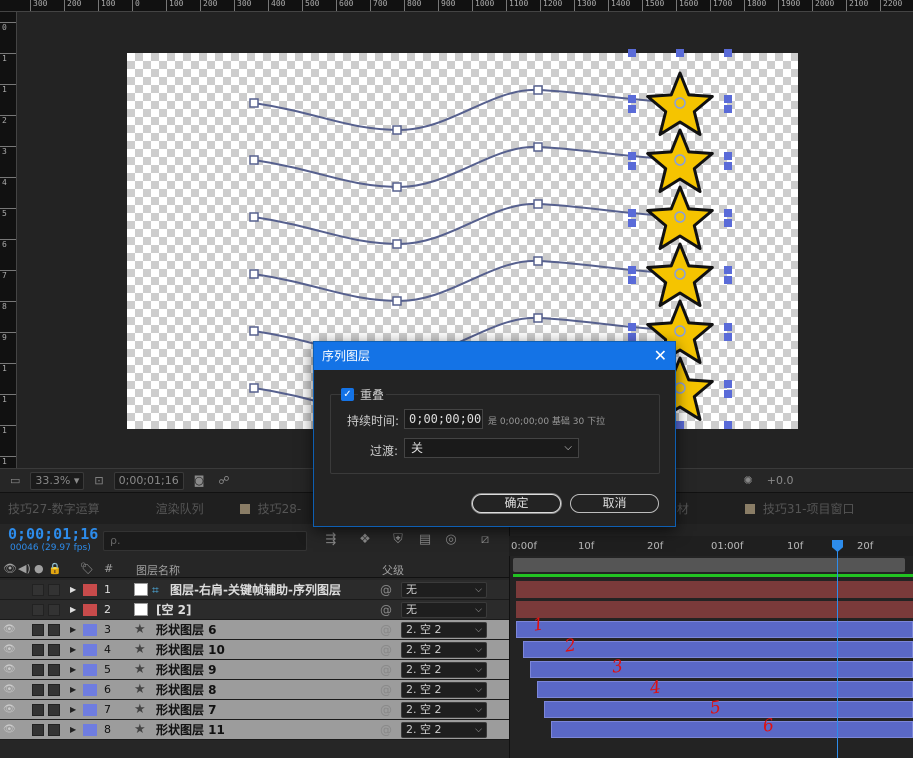 This screenshot has width=913, height=758. Describe the element at coordinates (205, 541) in the screenshot. I see `layer-search-input: ρ.` at that location.